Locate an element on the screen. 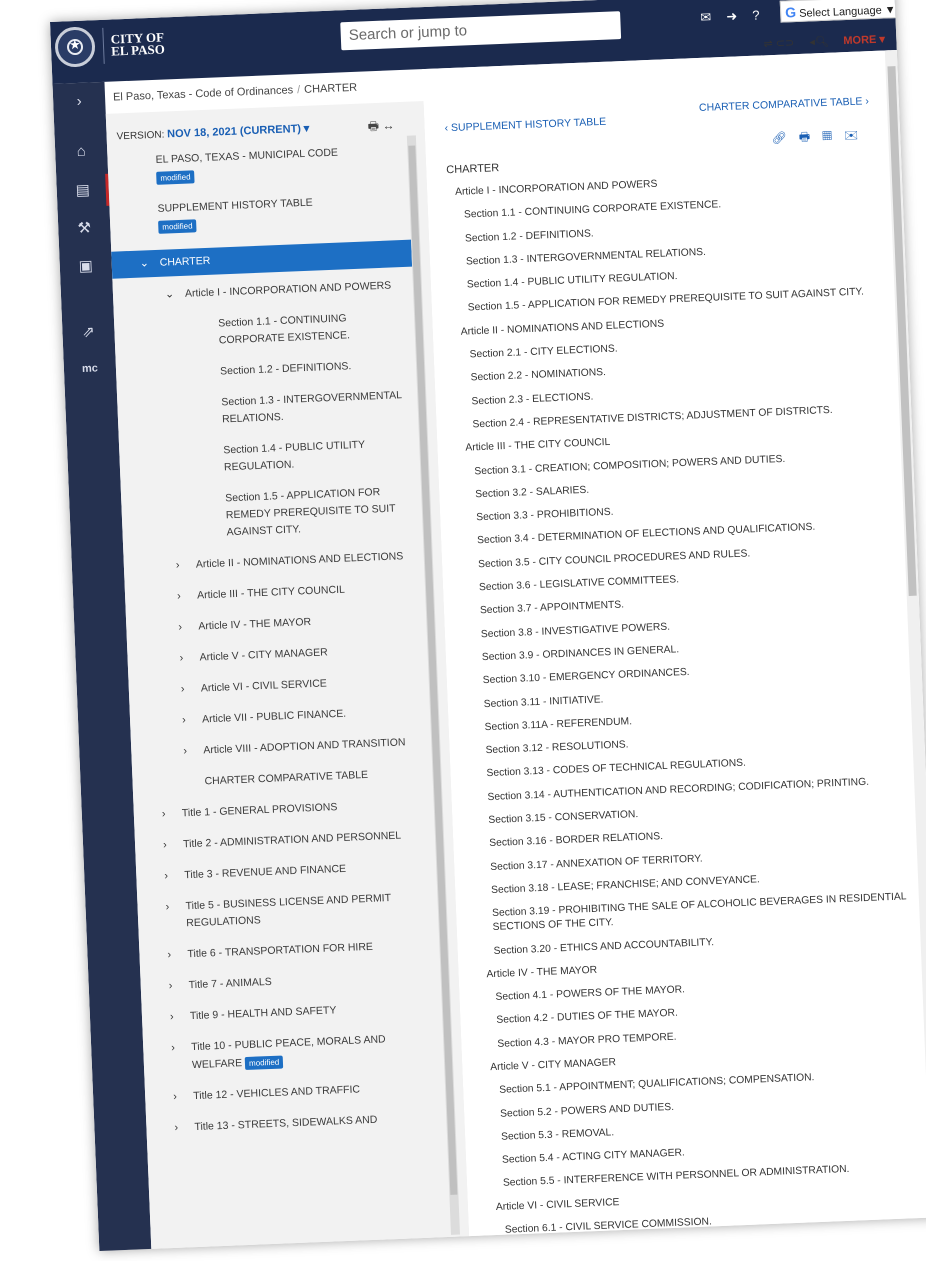 The image size is (926, 1261). toc-item: › Title 7 - ANIMALS is located at coordinates (290, 981).